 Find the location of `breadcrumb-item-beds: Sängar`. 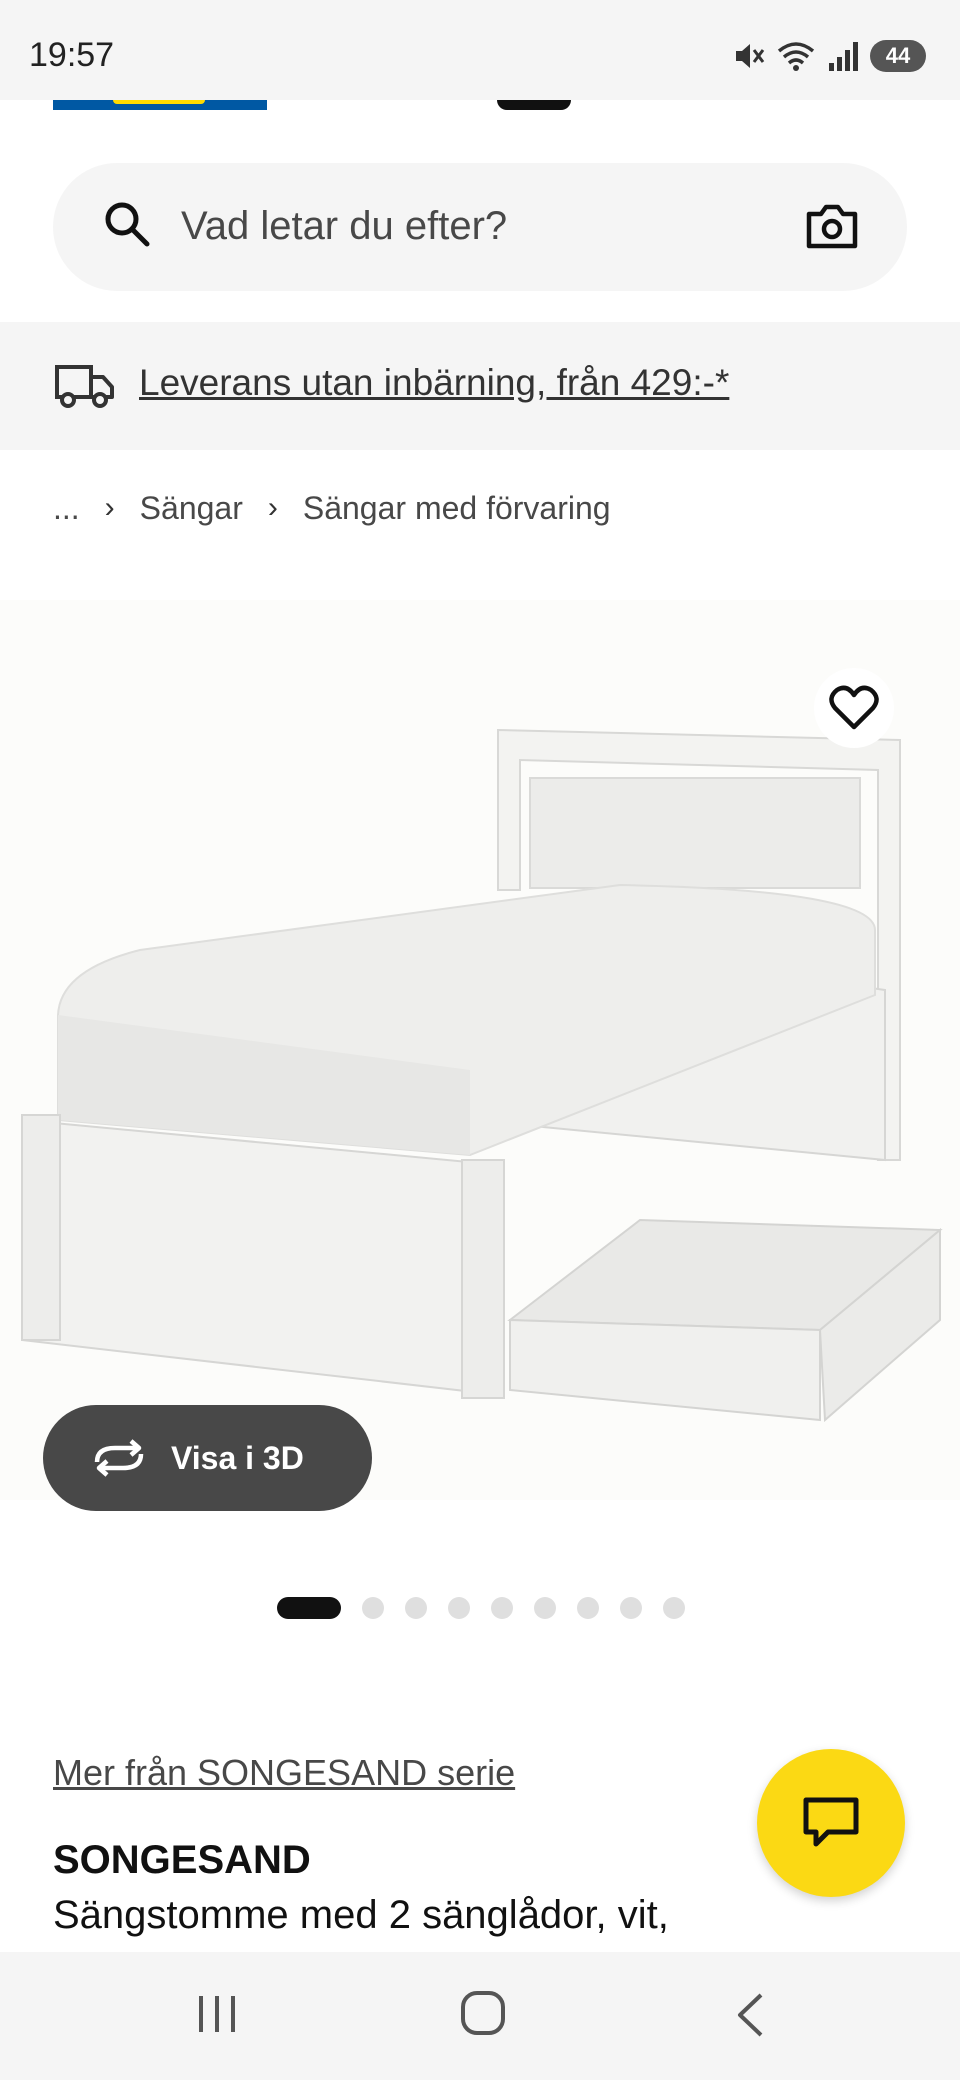

breadcrumb-item-beds: Sängar is located at coordinates (191, 508).